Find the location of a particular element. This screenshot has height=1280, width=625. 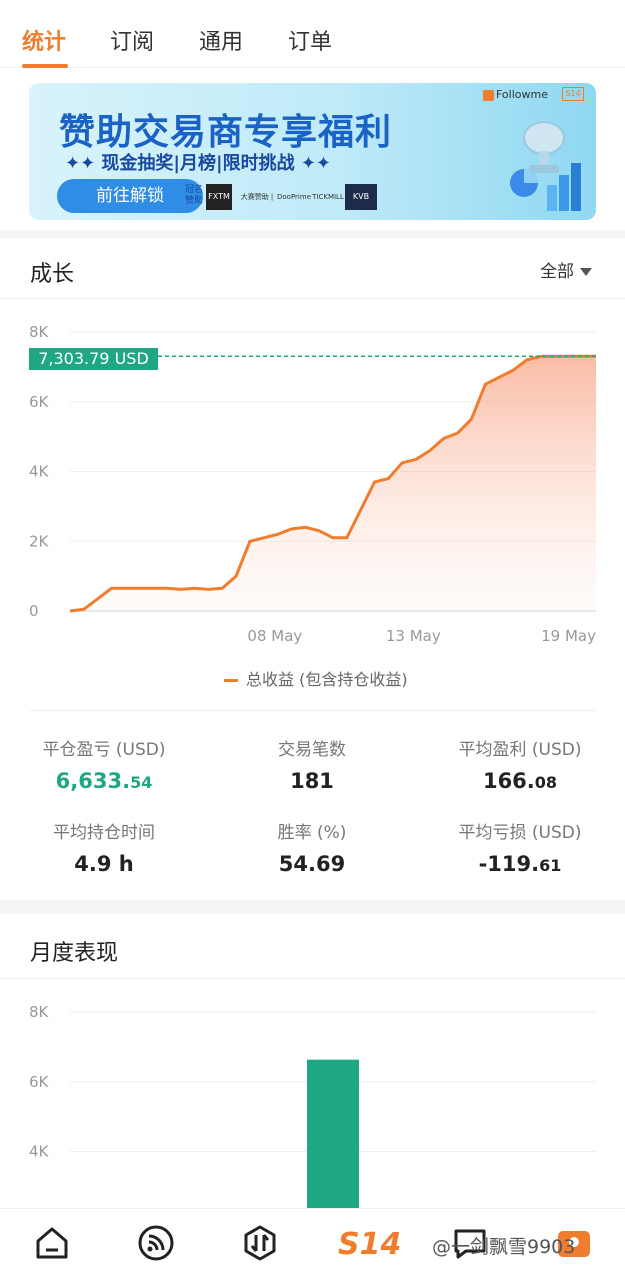

monthly-chart: 8K 6K 4K is located at coordinates (312, 1105).